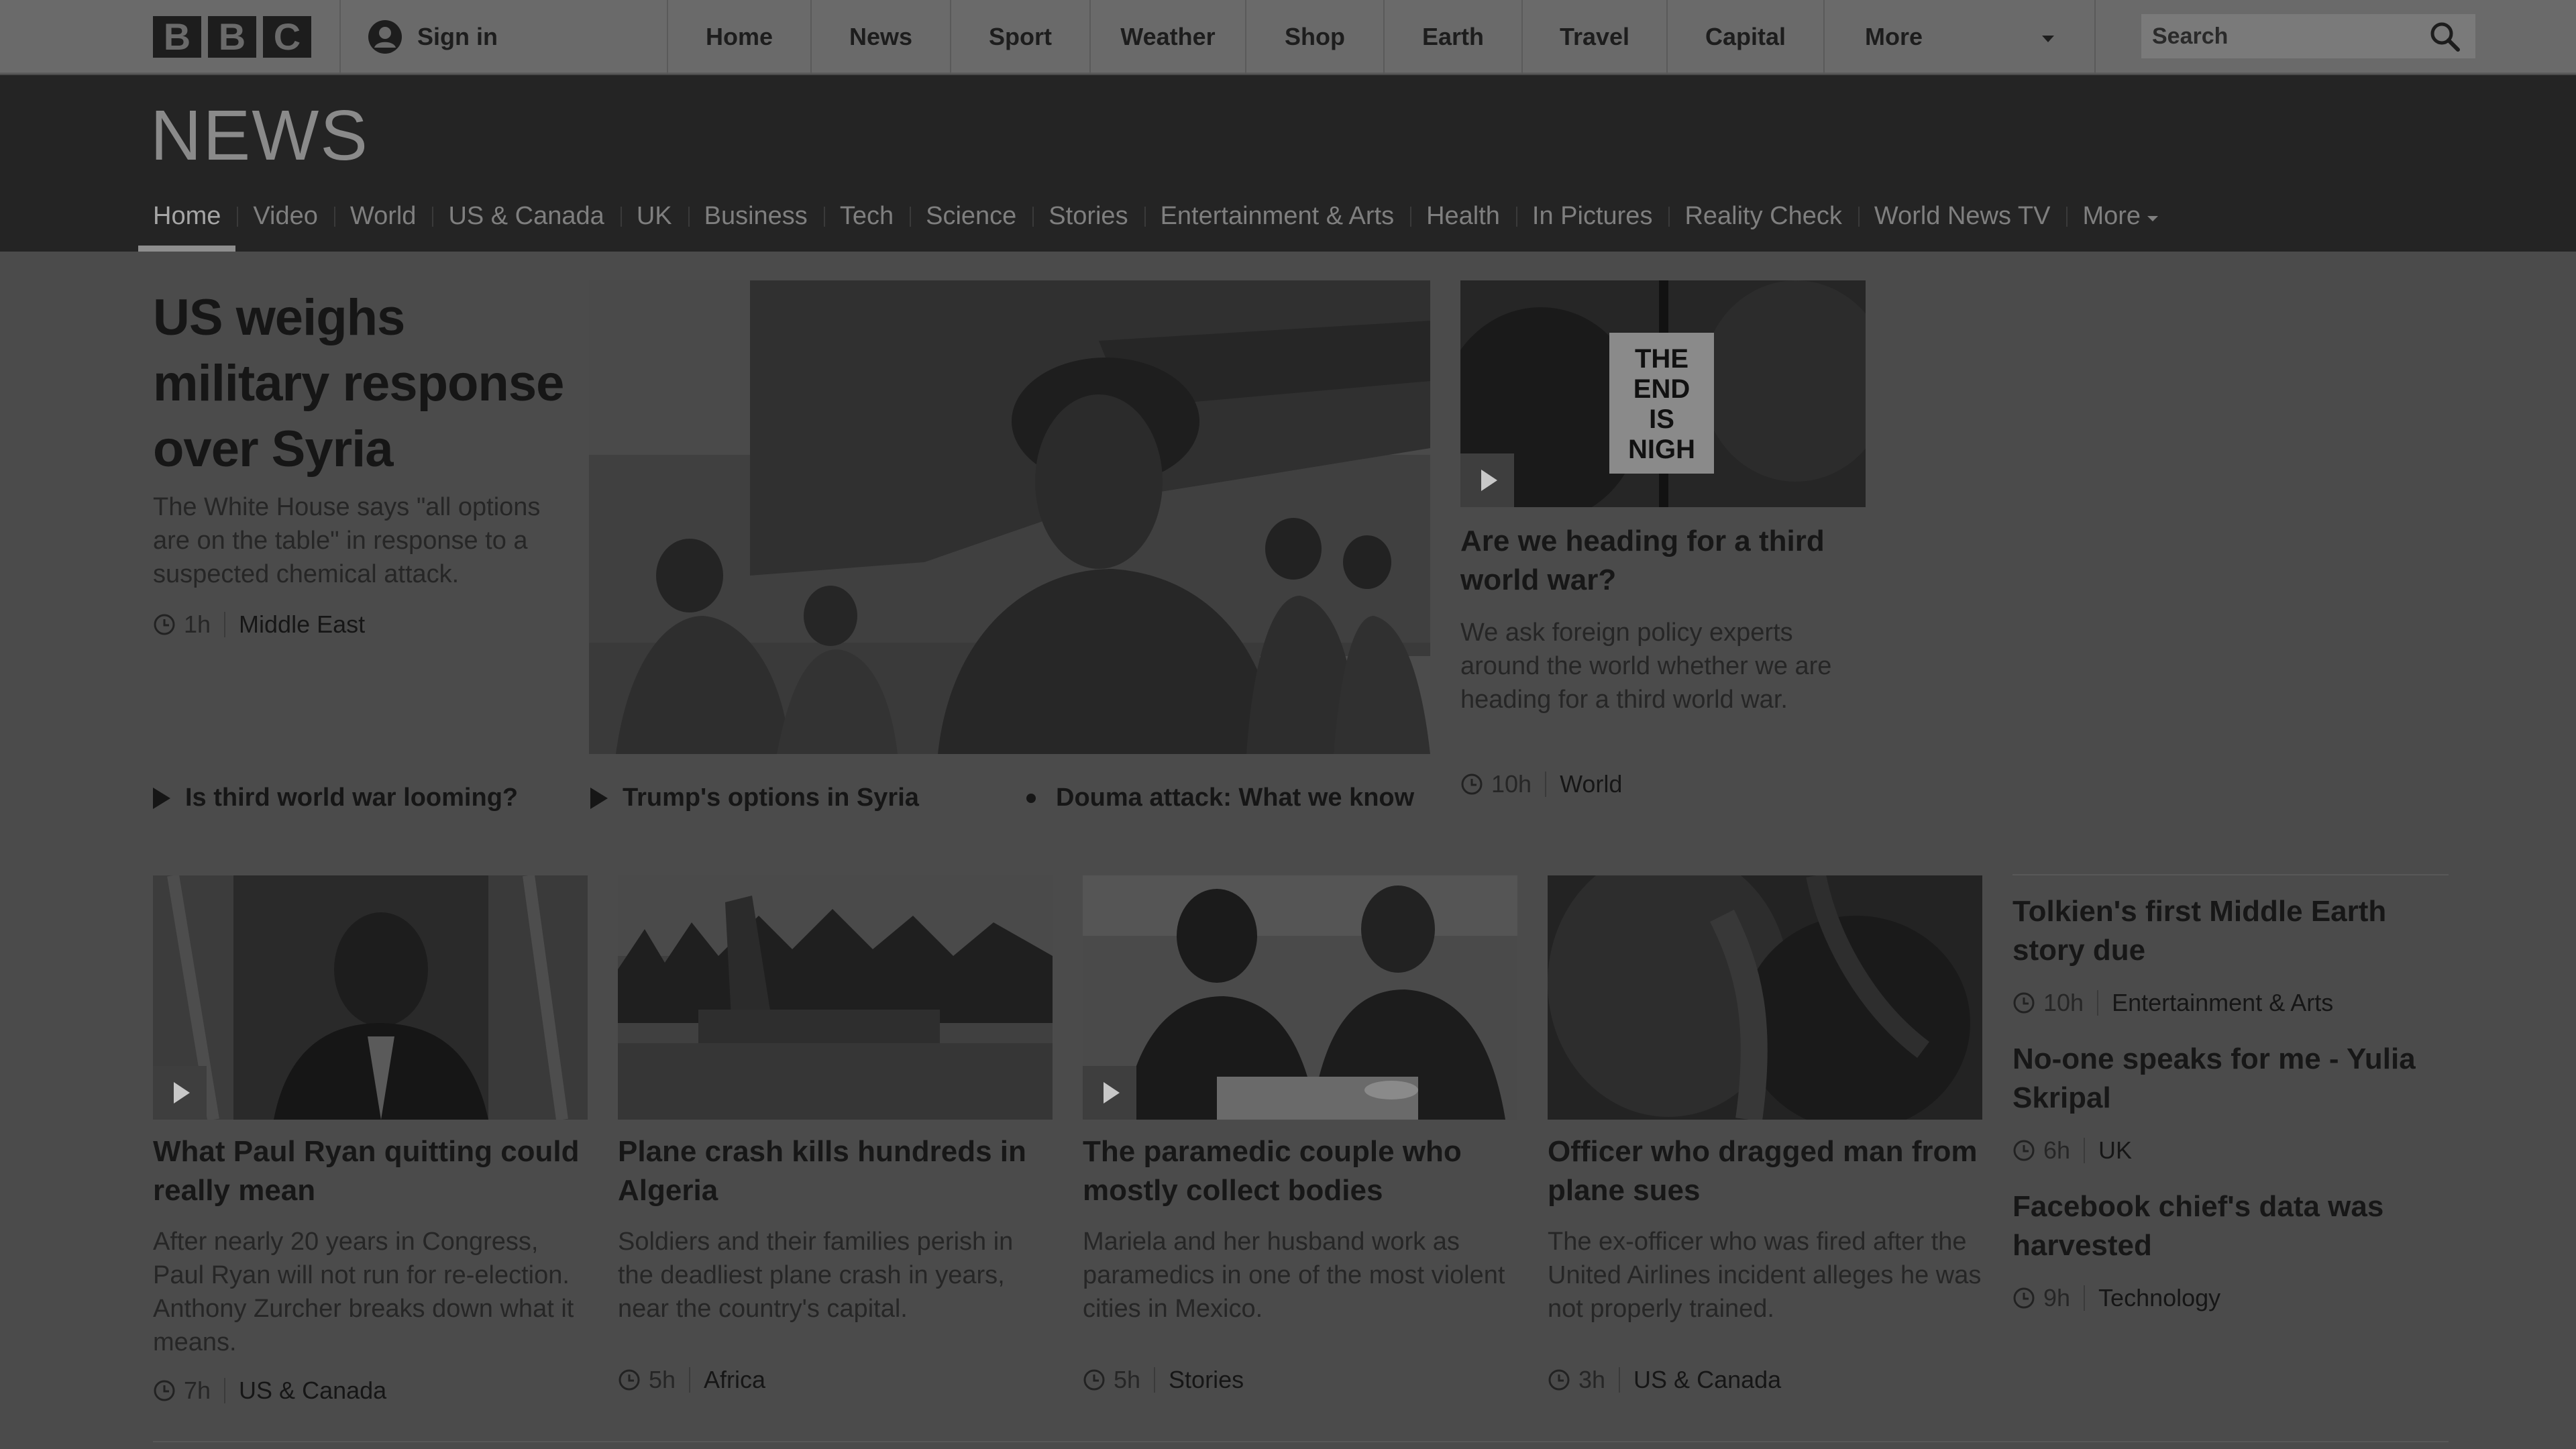 Image resolution: width=2576 pixels, height=1449 pixels. I want to click on related-link: Is third world war looming?, so click(335, 798).